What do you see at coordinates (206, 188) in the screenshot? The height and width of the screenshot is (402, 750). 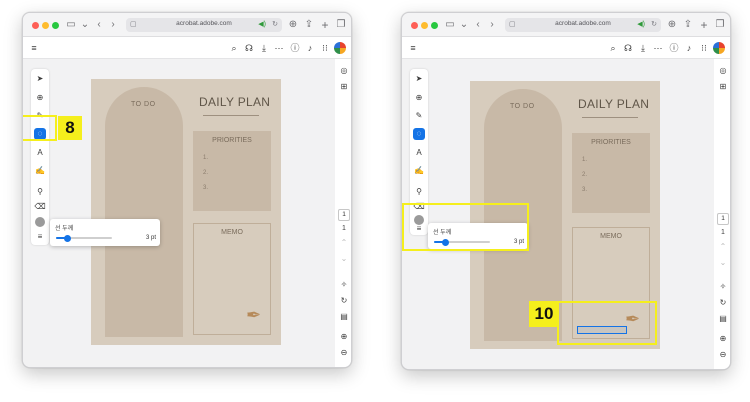 I see `list-item: 3.` at bounding box center [206, 188].